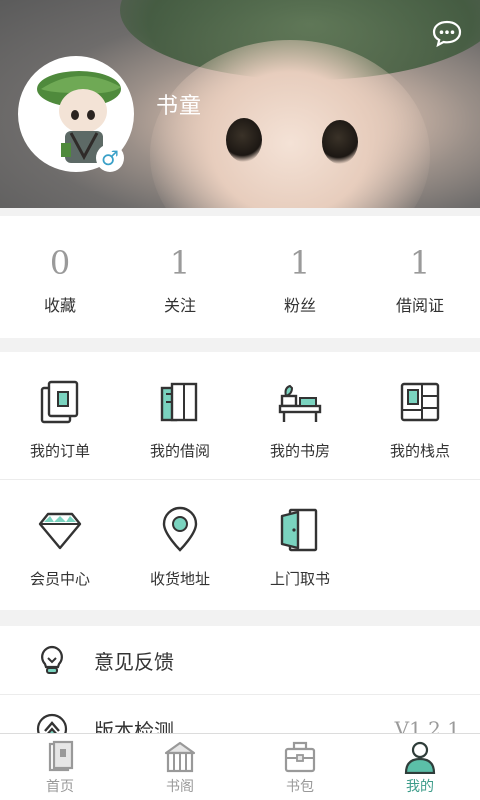  I want to click on bottom-tab-bar: 首页 书阁 书包 我的, so click(240, 766).